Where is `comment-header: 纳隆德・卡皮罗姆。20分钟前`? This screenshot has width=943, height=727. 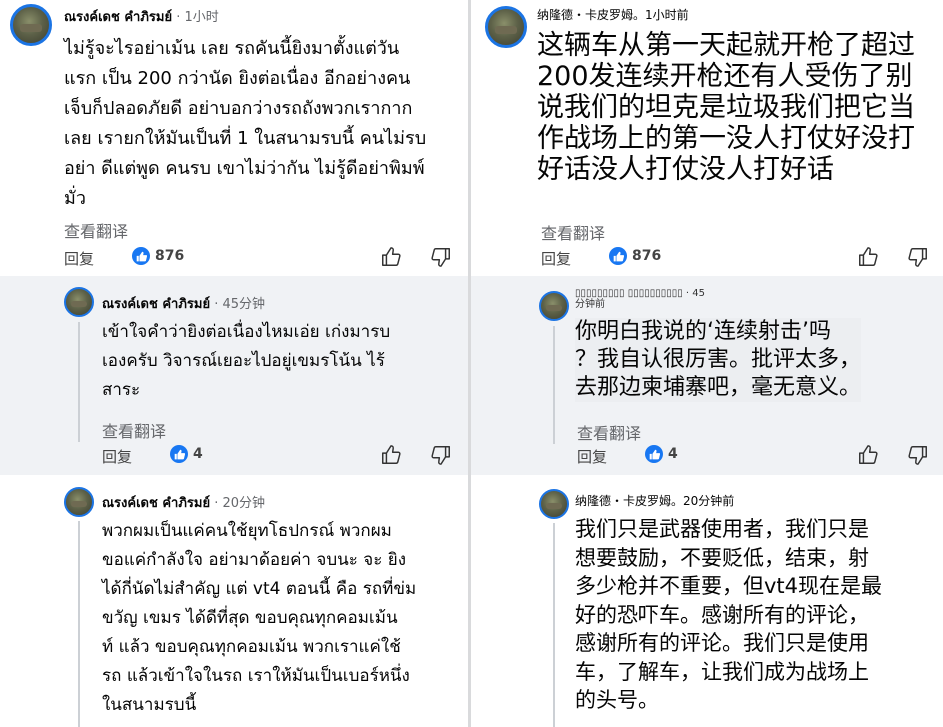
comment-header: 纳隆德・卡皮罗姆。20分钟前 is located at coordinates (654, 500).